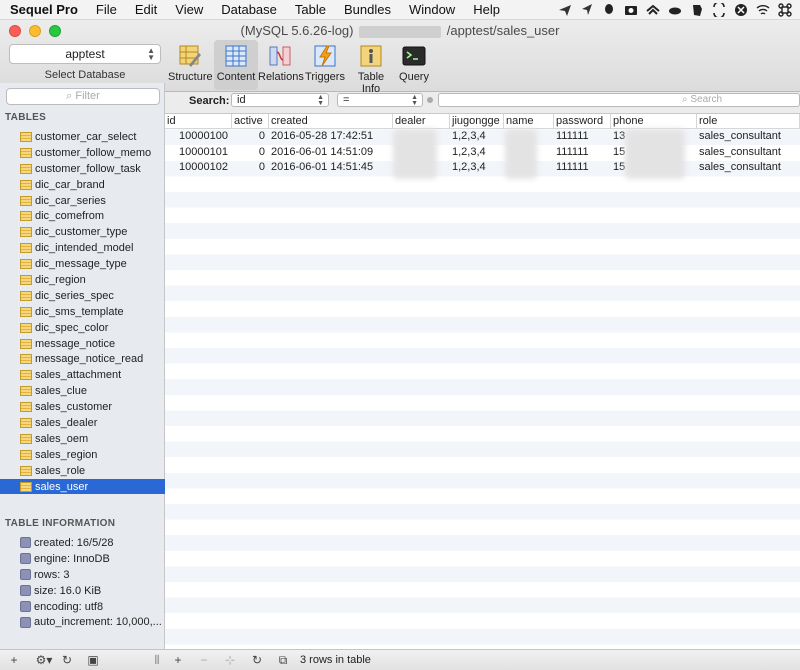  I want to click on sidebar-item-customer-follow-task: customer_follow_task, so click(82, 169).